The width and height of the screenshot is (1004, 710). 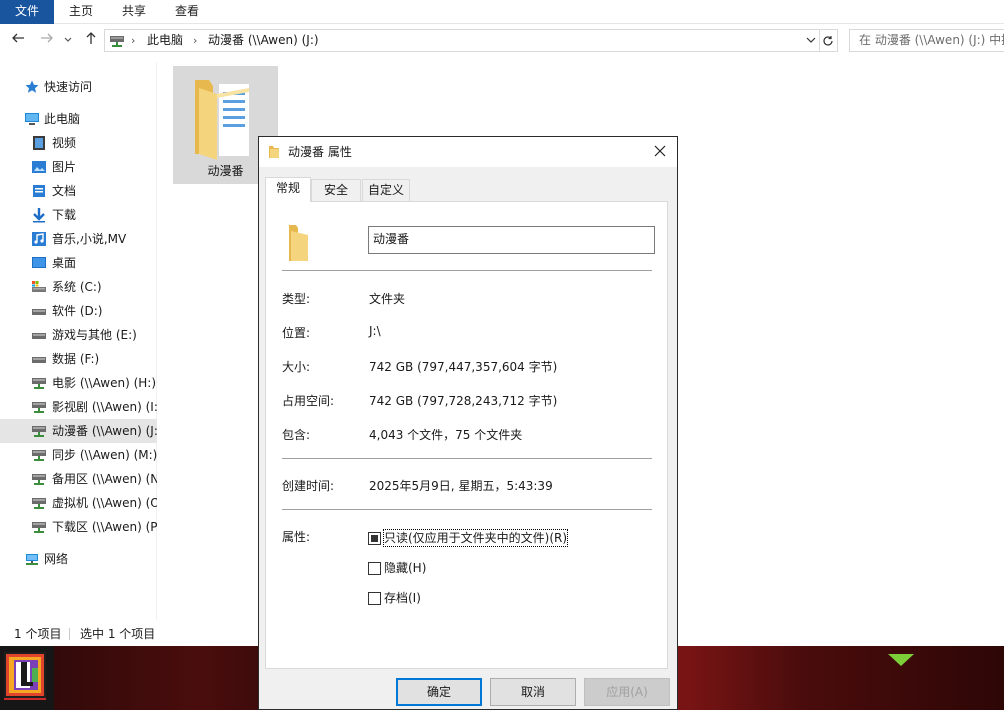 I want to click on sidebar-item-drive-n: 备用区 (\\Awen) (N:), so click(x=78, y=479).